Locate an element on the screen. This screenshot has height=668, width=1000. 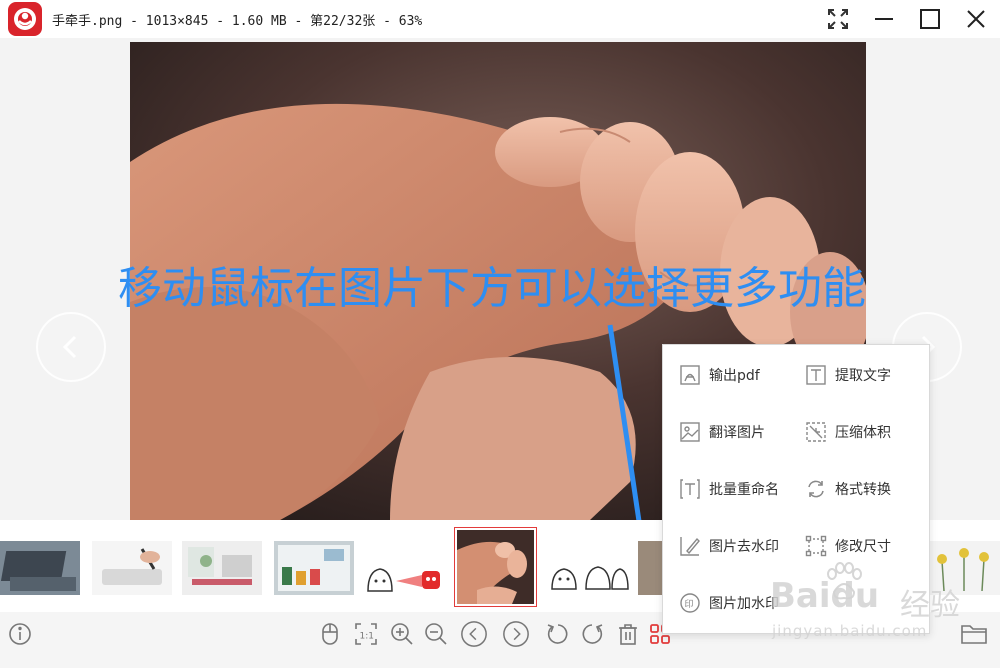
thumbnail-sticker-ghost is located at coordinates (404, 568).